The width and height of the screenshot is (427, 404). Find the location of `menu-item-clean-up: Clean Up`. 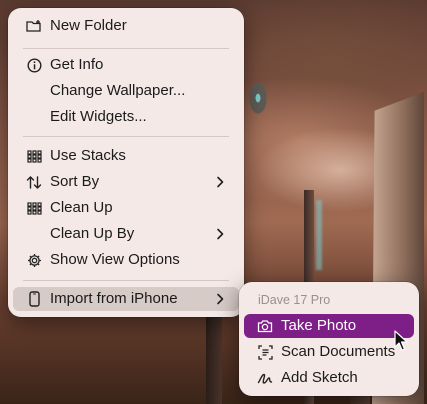

menu-item-clean-up: Clean Up is located at coordinates (126, 208).